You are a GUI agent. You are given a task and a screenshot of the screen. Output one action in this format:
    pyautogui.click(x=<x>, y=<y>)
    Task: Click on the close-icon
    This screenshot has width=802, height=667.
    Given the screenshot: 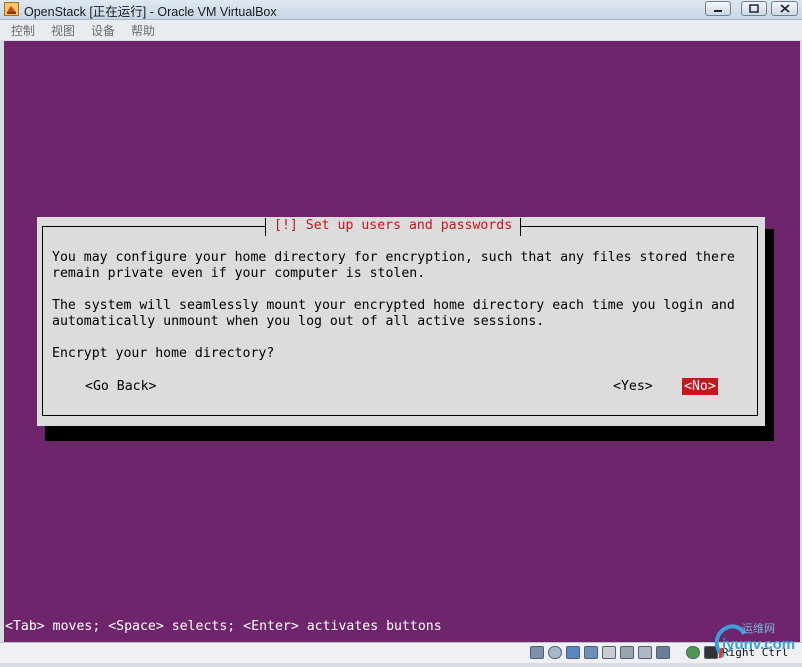 What is the action you would take?
    pyautogui.click(x=784, y=8)
    